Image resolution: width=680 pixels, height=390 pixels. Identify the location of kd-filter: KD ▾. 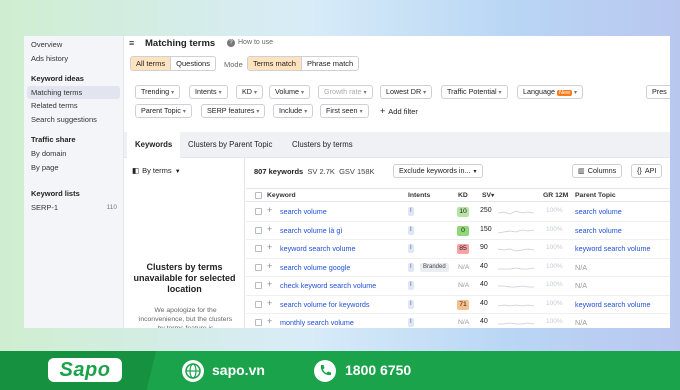
(250, 92).